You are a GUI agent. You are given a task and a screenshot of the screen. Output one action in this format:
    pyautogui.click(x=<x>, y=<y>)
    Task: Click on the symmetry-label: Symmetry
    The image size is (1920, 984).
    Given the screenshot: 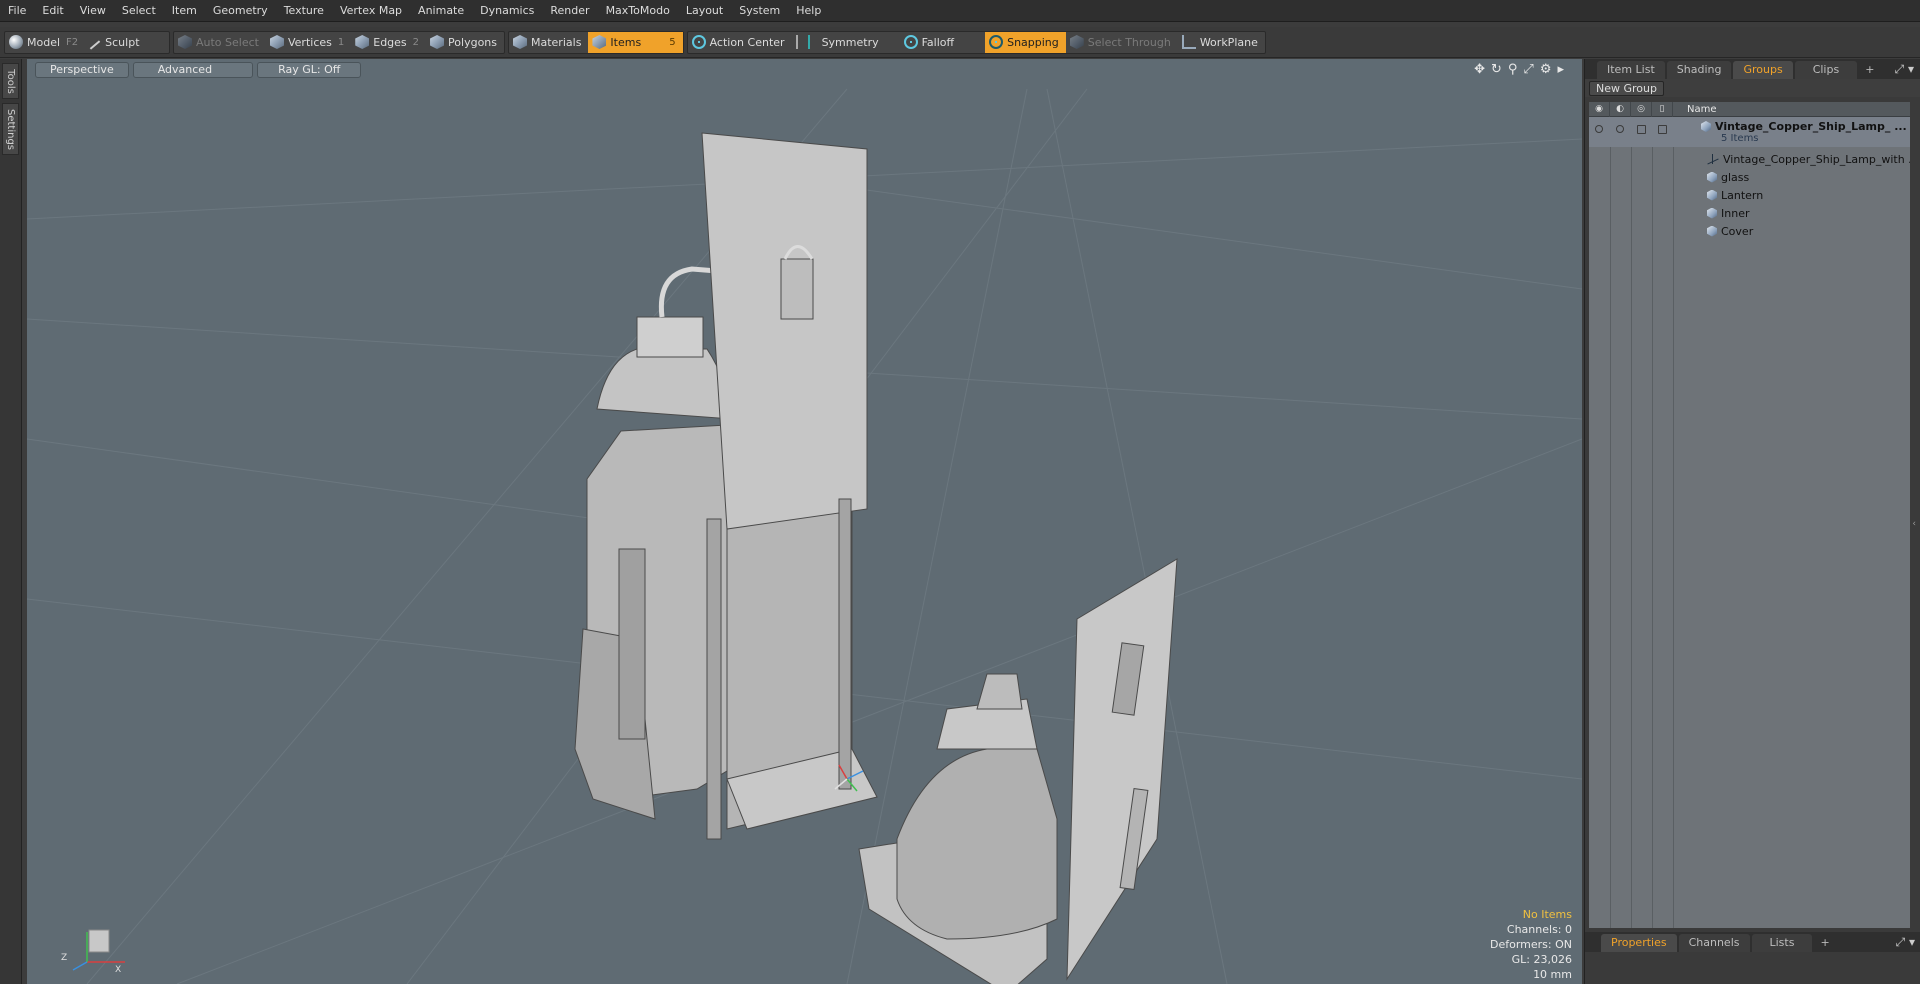 What is the action you would take?
    pyautogui.click(x=850, y=42)
    